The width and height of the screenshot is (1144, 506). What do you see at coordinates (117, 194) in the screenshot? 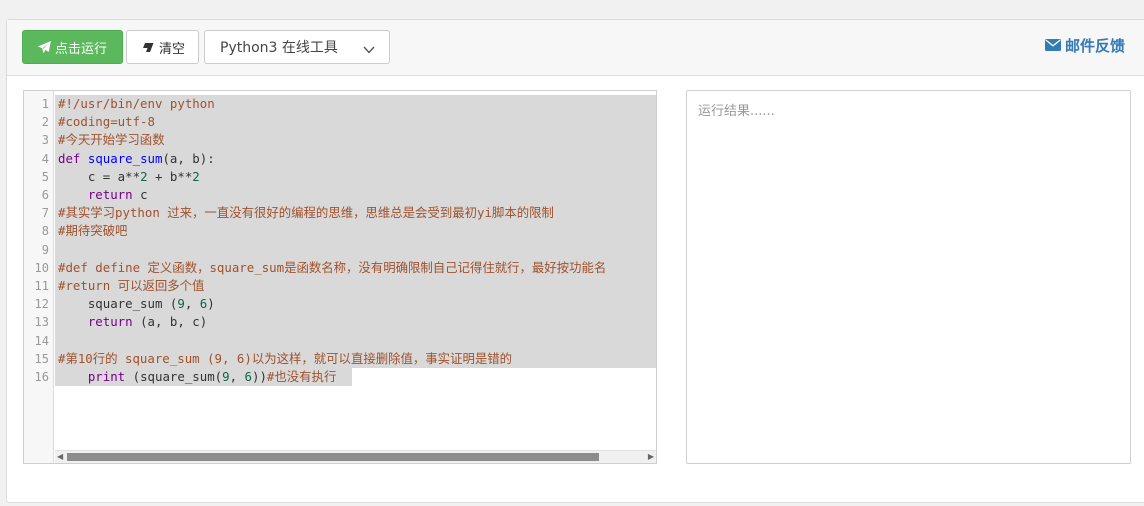
I see `code-line: return c` at bounding box center [117, 194].